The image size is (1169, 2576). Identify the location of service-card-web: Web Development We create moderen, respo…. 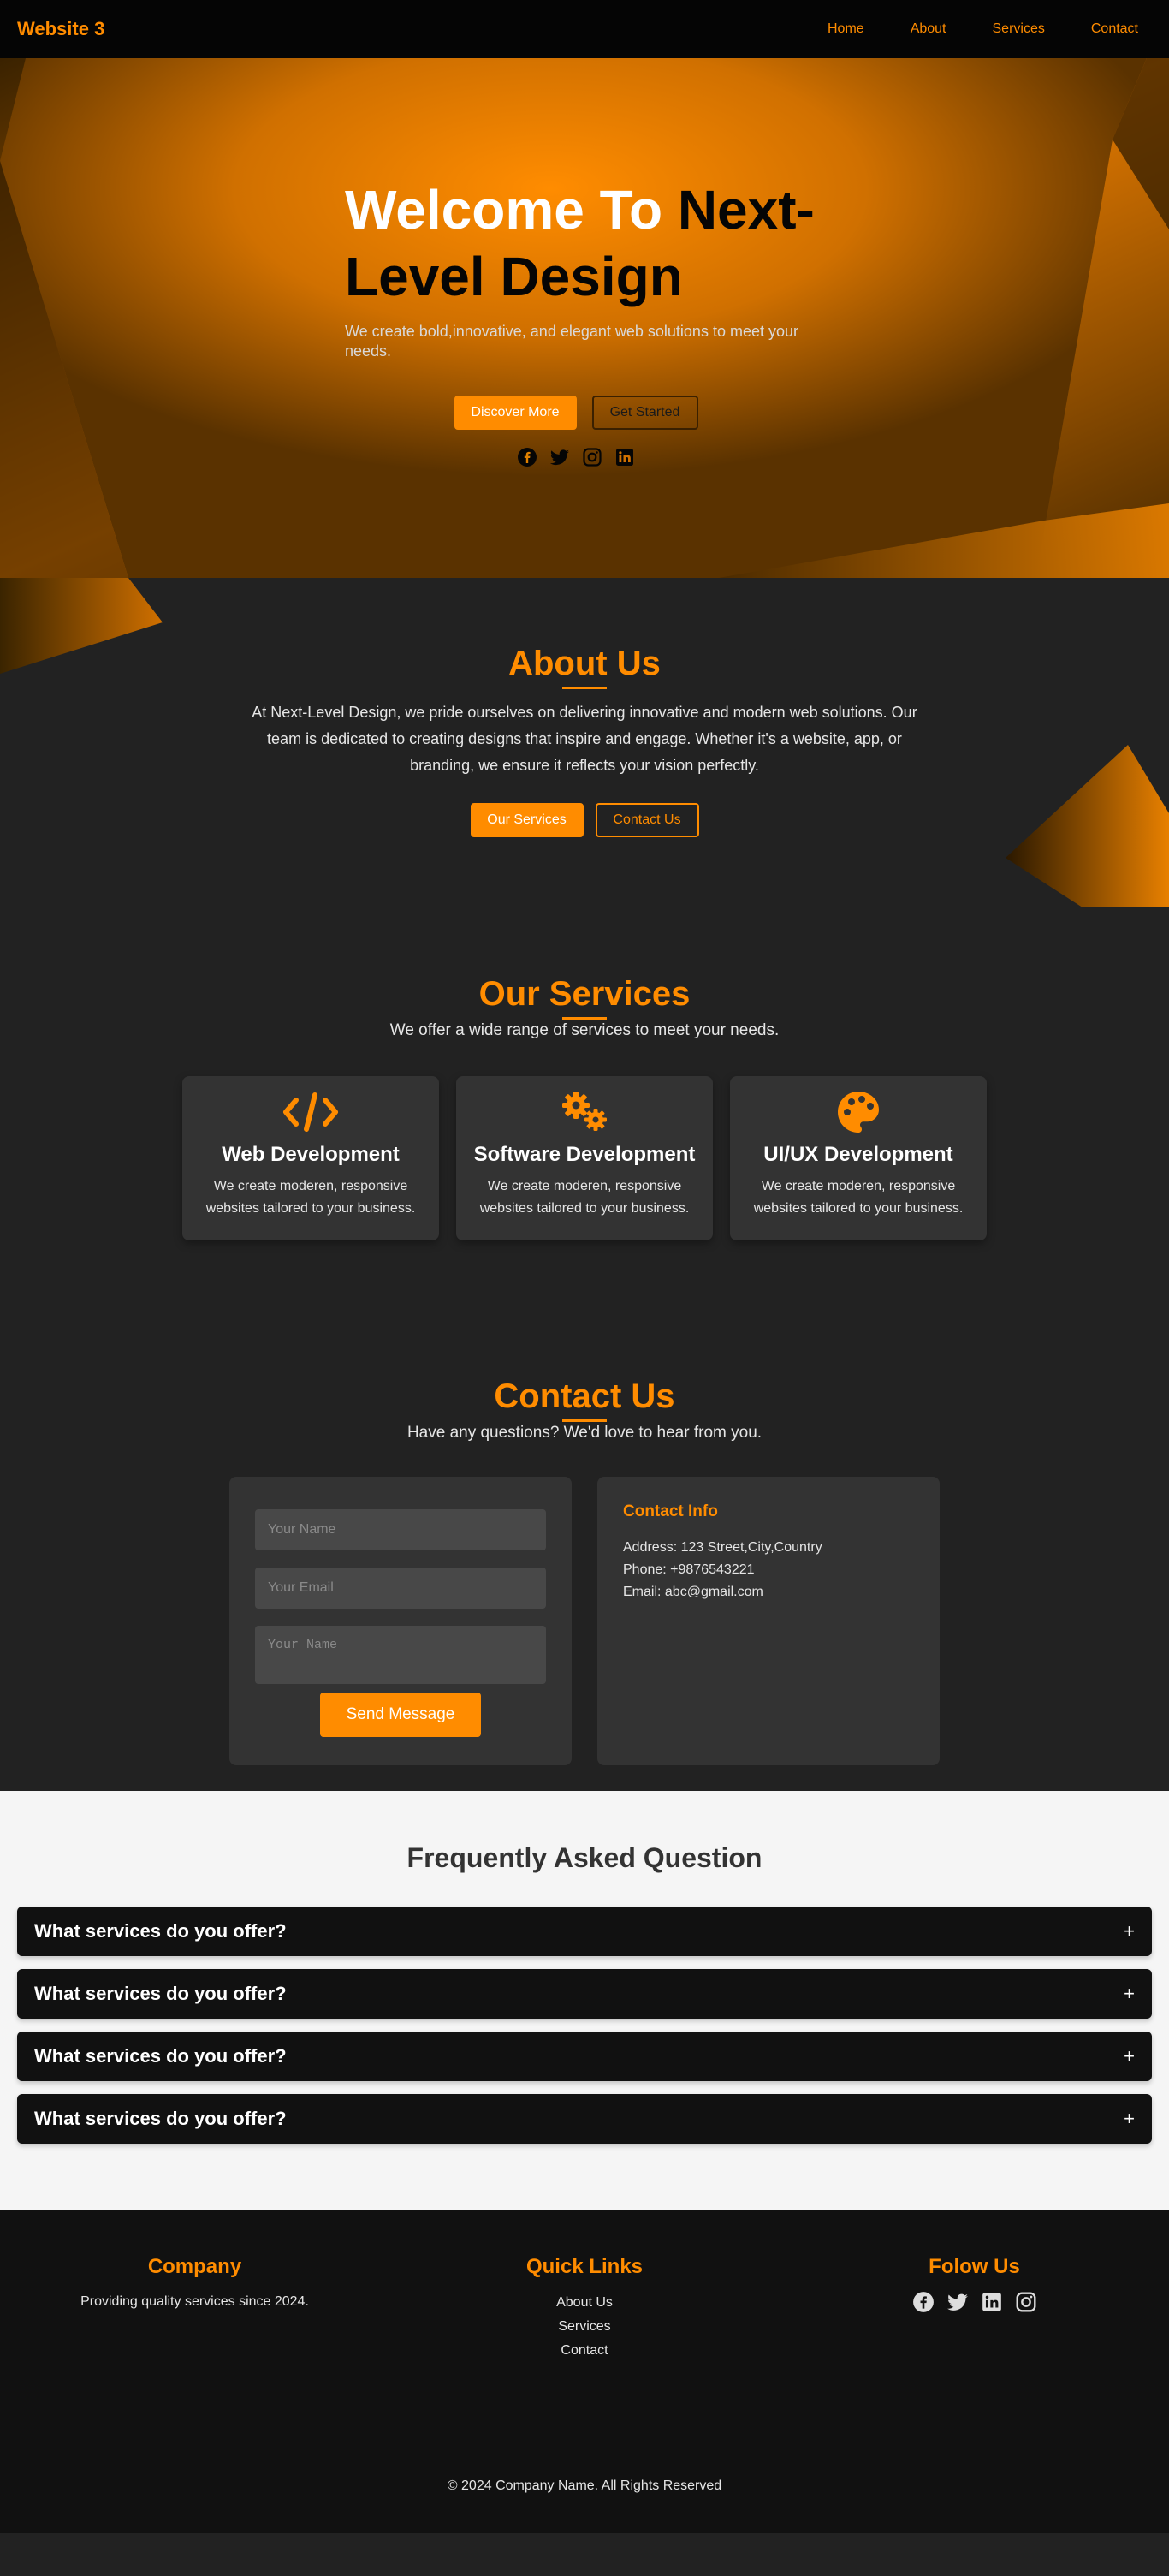
(310, 1158).